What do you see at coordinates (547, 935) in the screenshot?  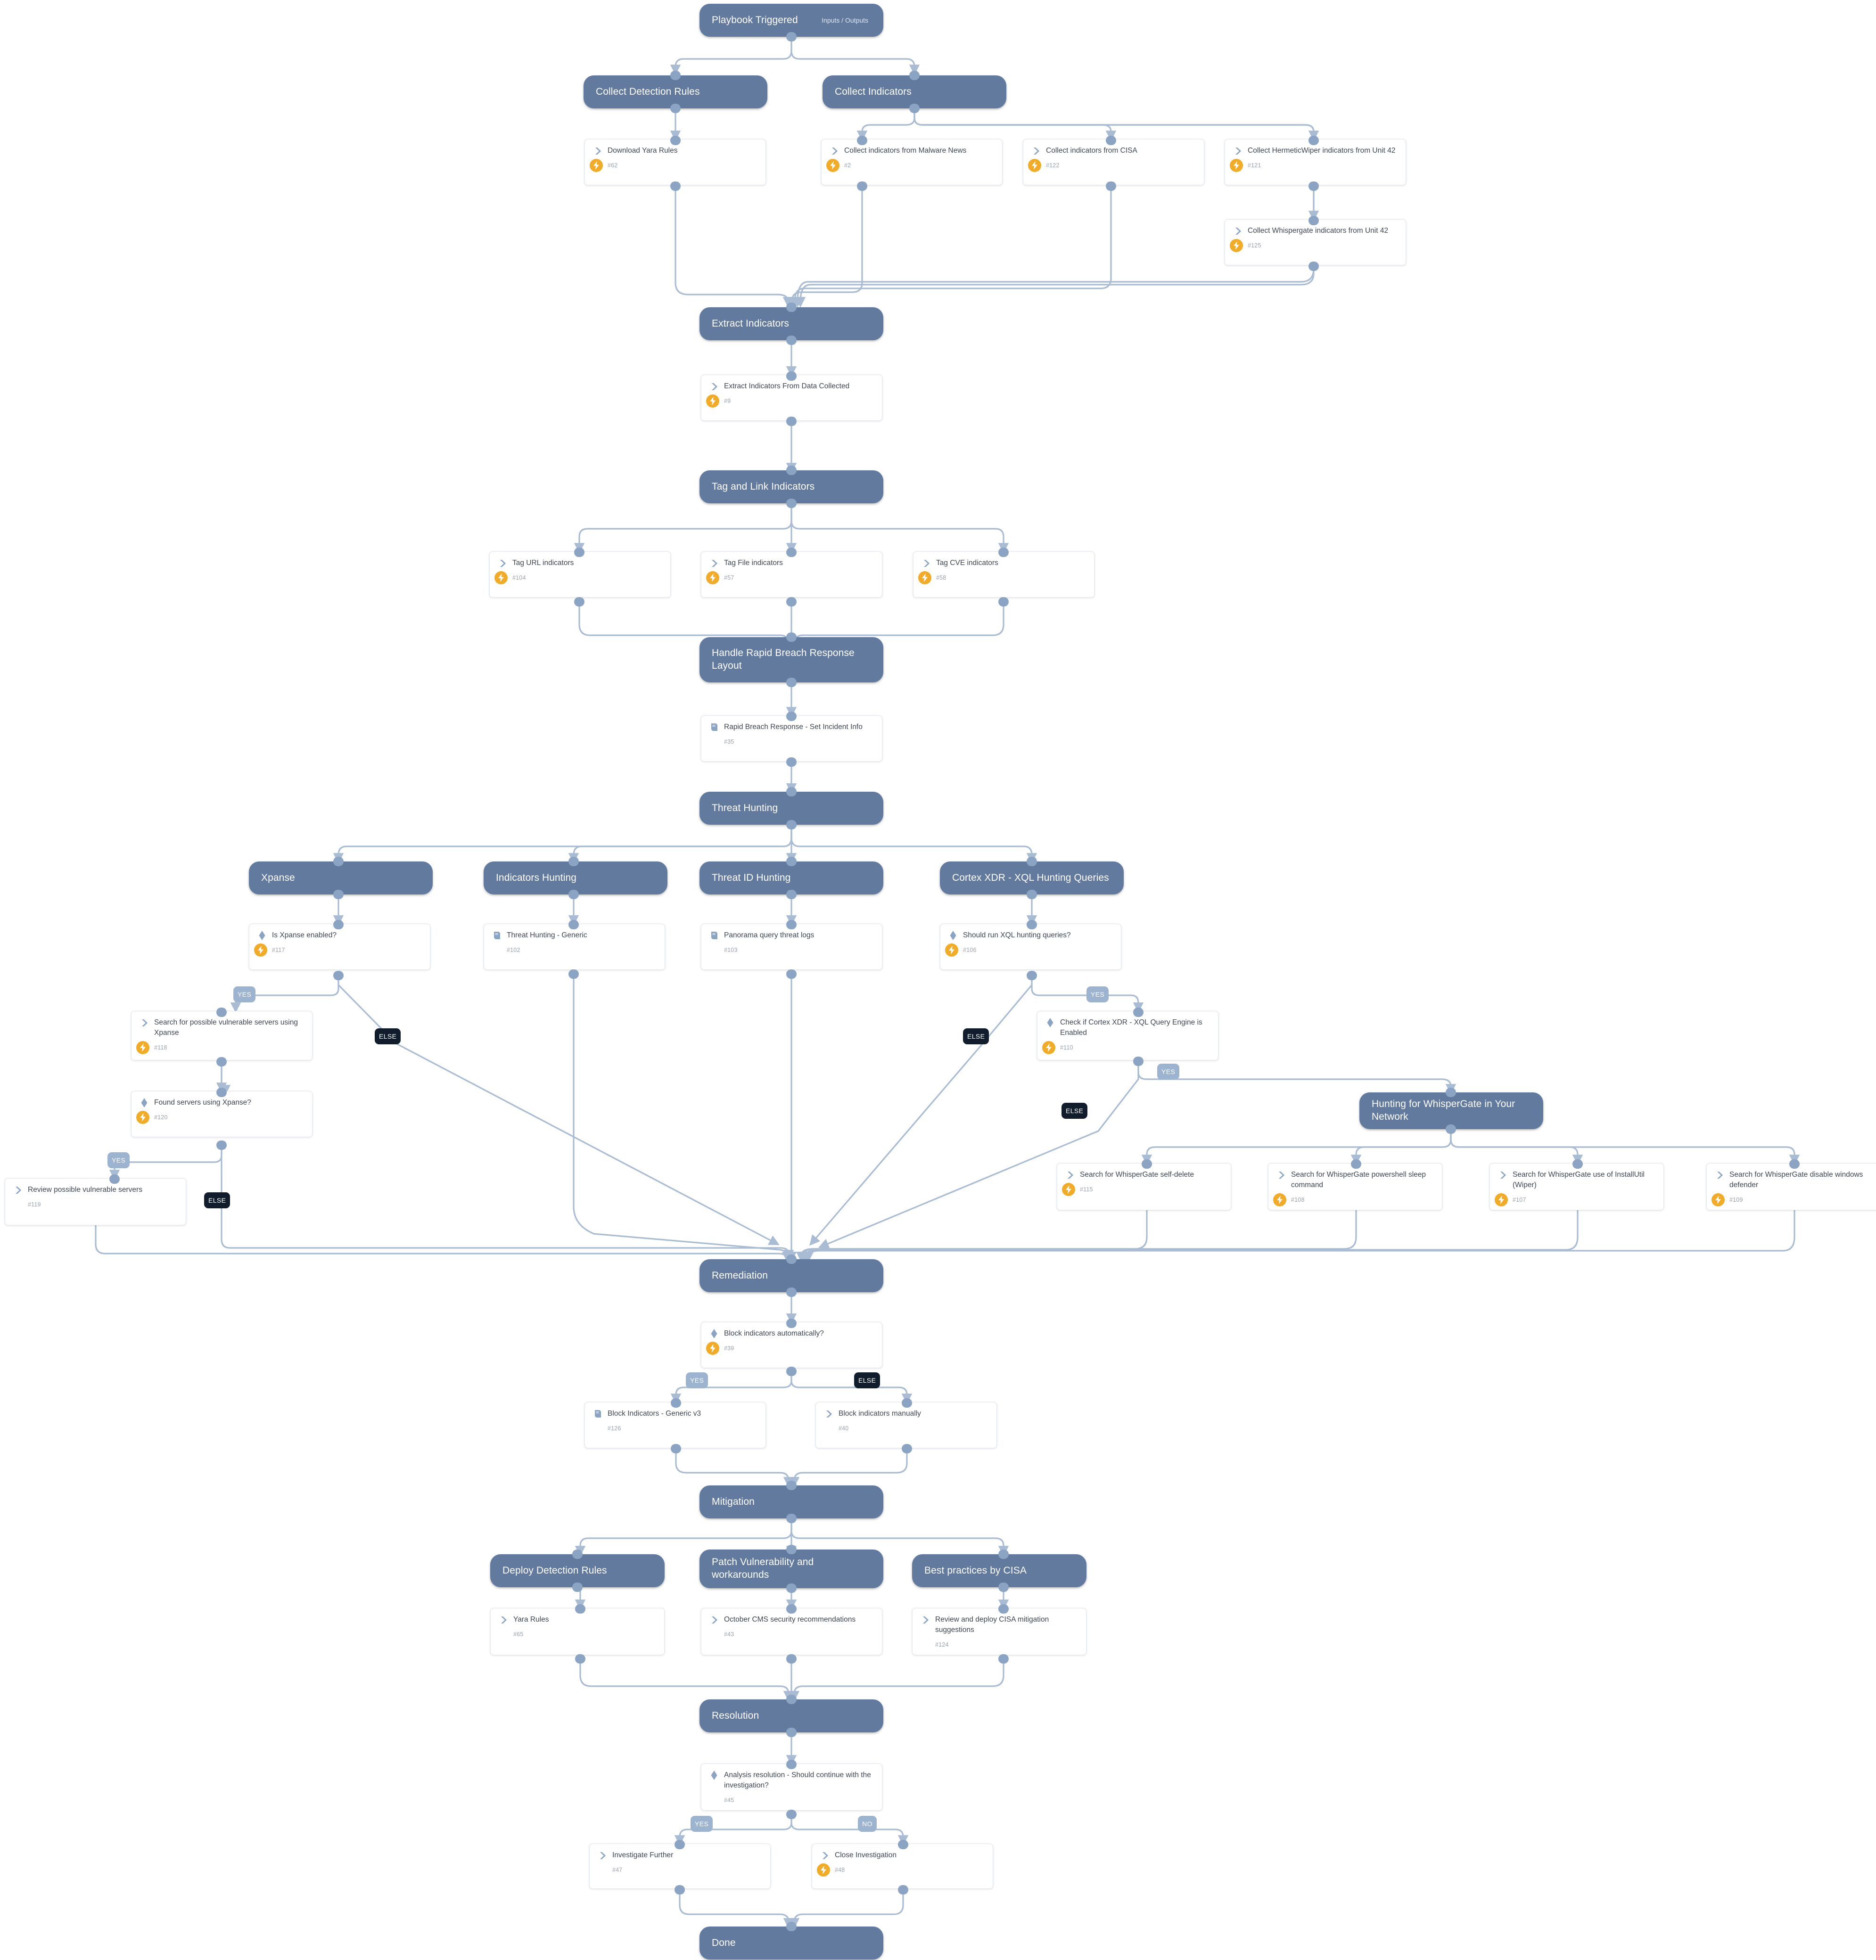 I see `task-title: Threat Hunting - Generic` at bounding box center [547, 935].